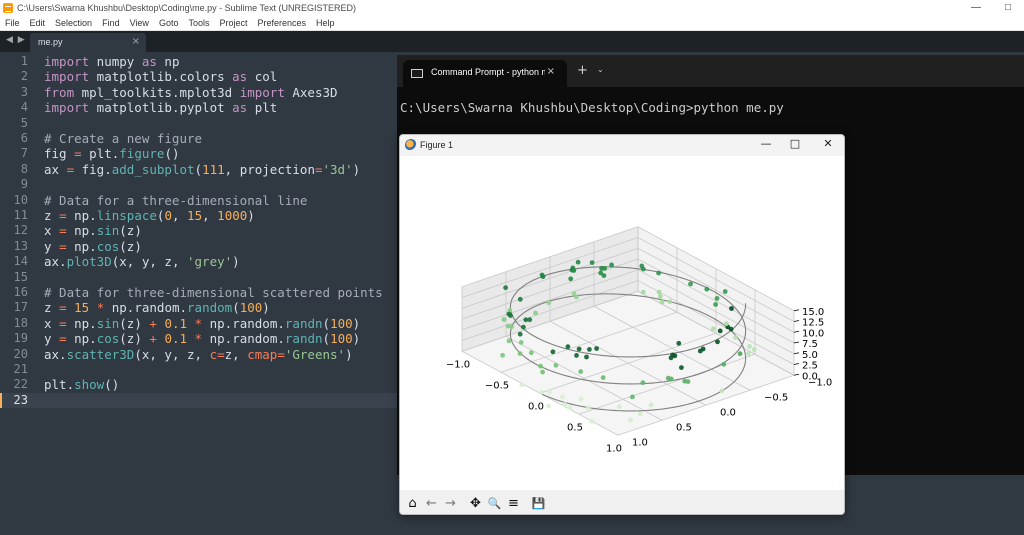 The height and width of the screenshot is (535, 1024). Describe the element at coordinates (88, 42) in the screenshot. I see `tab-me-py: me.py ×` at that location.